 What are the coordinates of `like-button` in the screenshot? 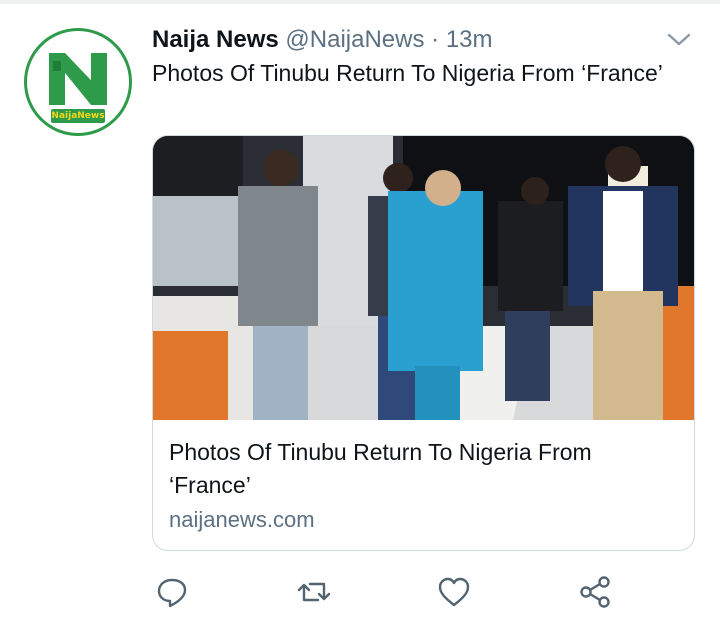 It's located at (454, 592).